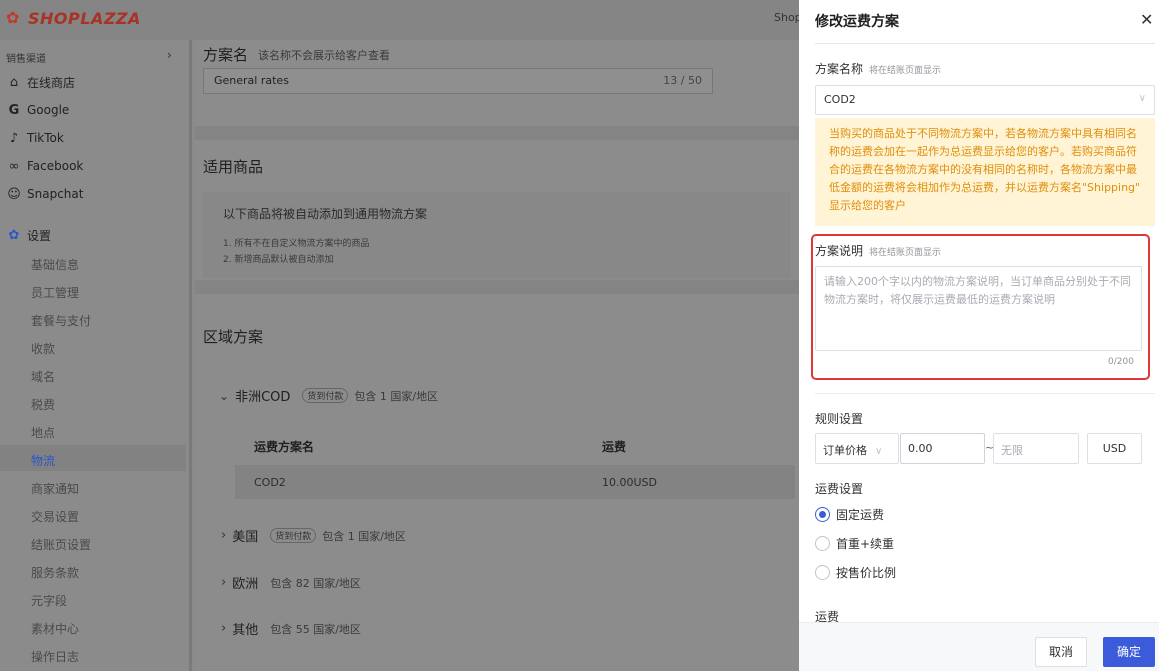 The width and height of the screenshot is (1159, 671). I want to click on sidebar-item-snapchat: ☺ Snapchat, so click(44, 194).